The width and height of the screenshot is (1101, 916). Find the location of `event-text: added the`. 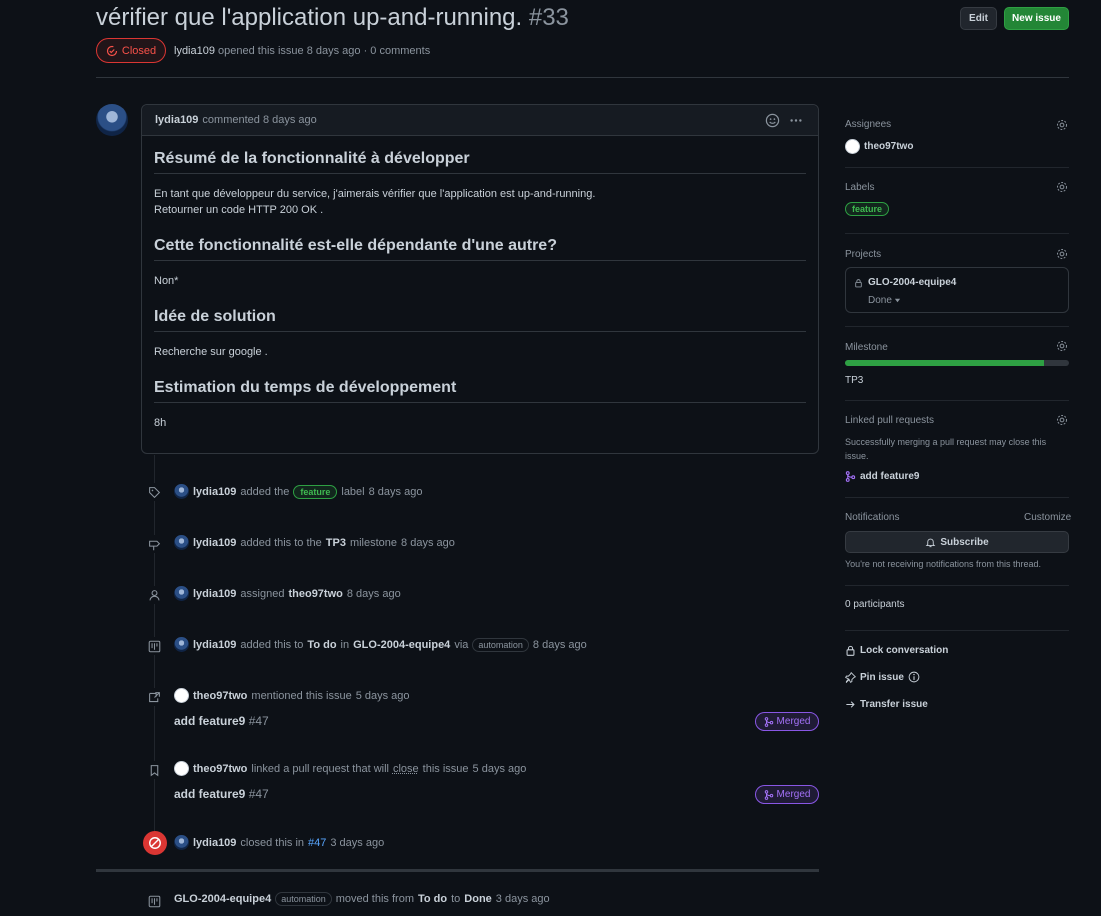

event-text: added the is located at coordinates (265, 491).